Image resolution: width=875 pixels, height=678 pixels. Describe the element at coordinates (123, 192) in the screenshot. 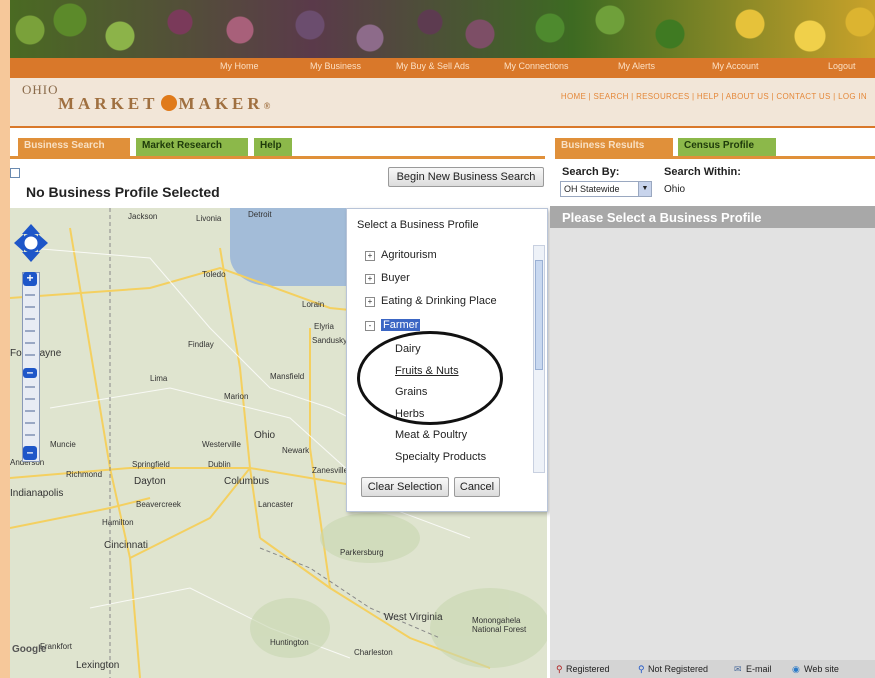

I see `no-profile-heading: No Business Profile Selected` at that location.